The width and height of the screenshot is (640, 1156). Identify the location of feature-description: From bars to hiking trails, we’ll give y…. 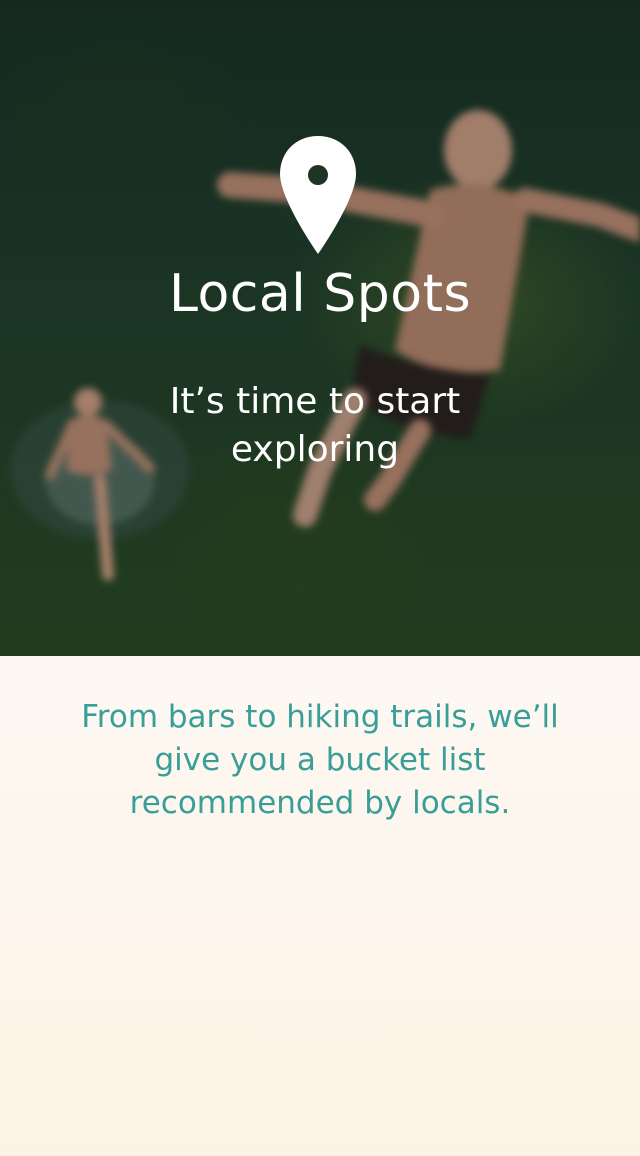
(320, 760).